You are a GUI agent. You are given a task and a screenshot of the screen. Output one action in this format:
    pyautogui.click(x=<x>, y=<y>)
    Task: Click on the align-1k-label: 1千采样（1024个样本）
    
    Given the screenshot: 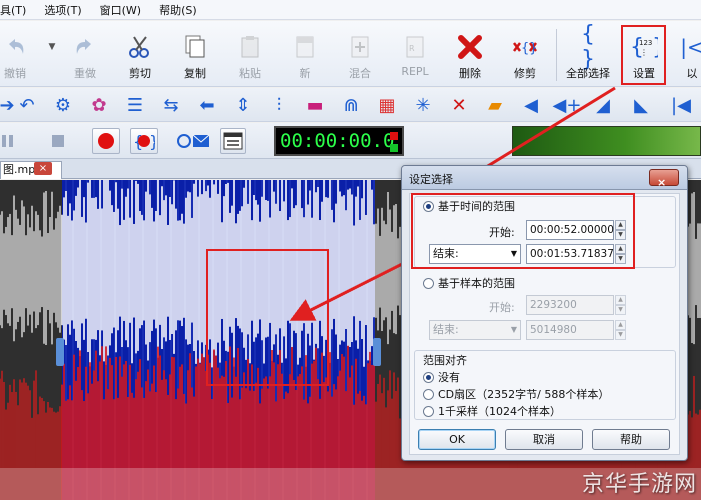 What is the action you would take?
    pyautogui.click(x=499, y=411)
    